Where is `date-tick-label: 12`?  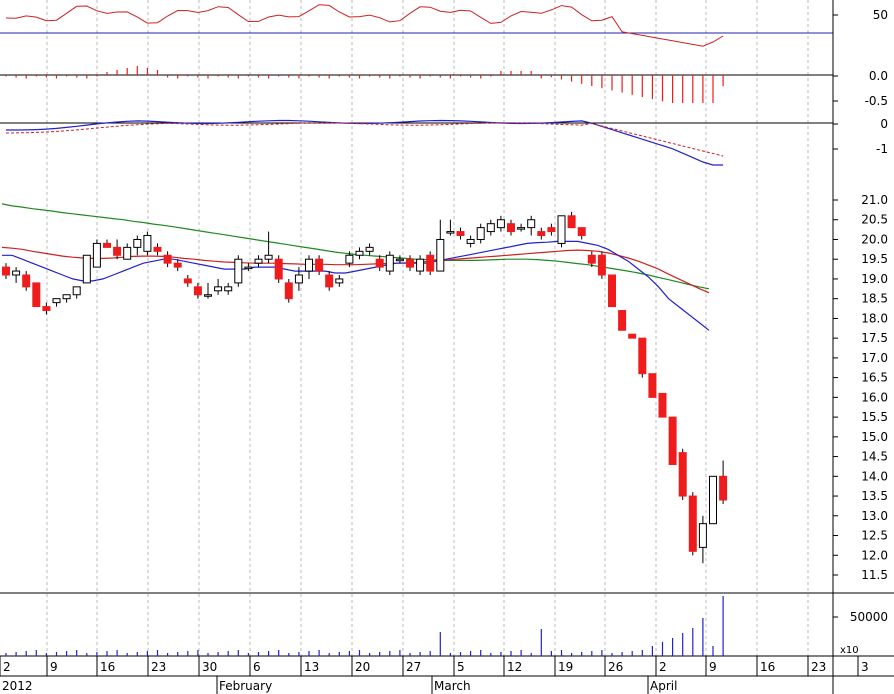
date-tick-label: 12 is located at coordinates (514, 667).